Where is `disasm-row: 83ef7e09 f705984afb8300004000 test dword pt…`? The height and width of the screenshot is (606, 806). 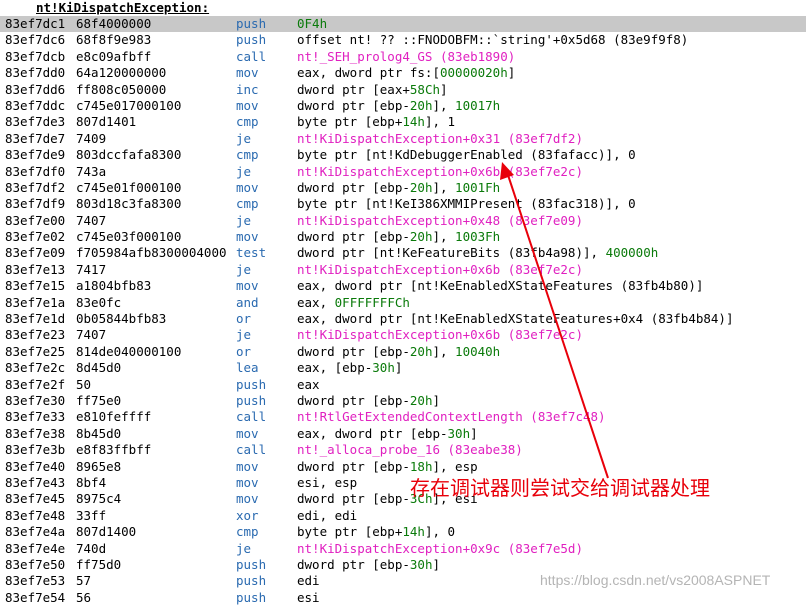 disasm-row: 83ef7e09 f705984afb8300004000 test dword pt… is located at coordinates (403, 253).